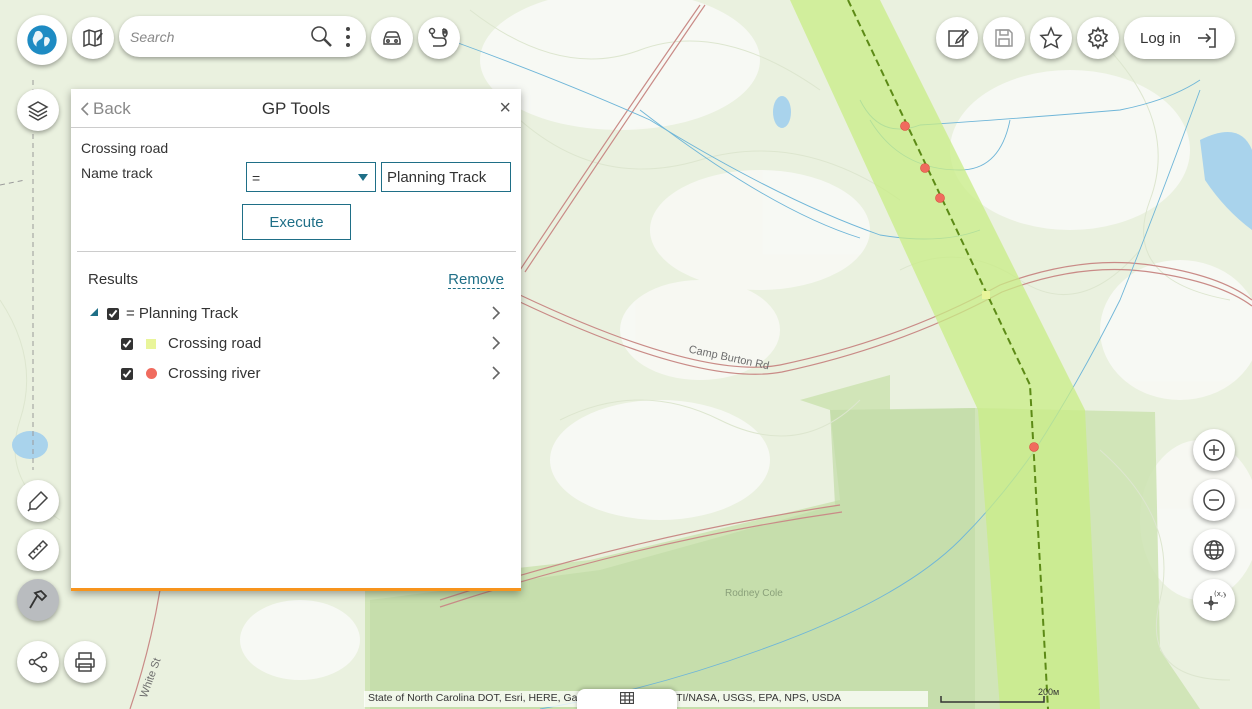 This screenshot has height=709, width=1252. I want to click on print-button, so click(85, 662).